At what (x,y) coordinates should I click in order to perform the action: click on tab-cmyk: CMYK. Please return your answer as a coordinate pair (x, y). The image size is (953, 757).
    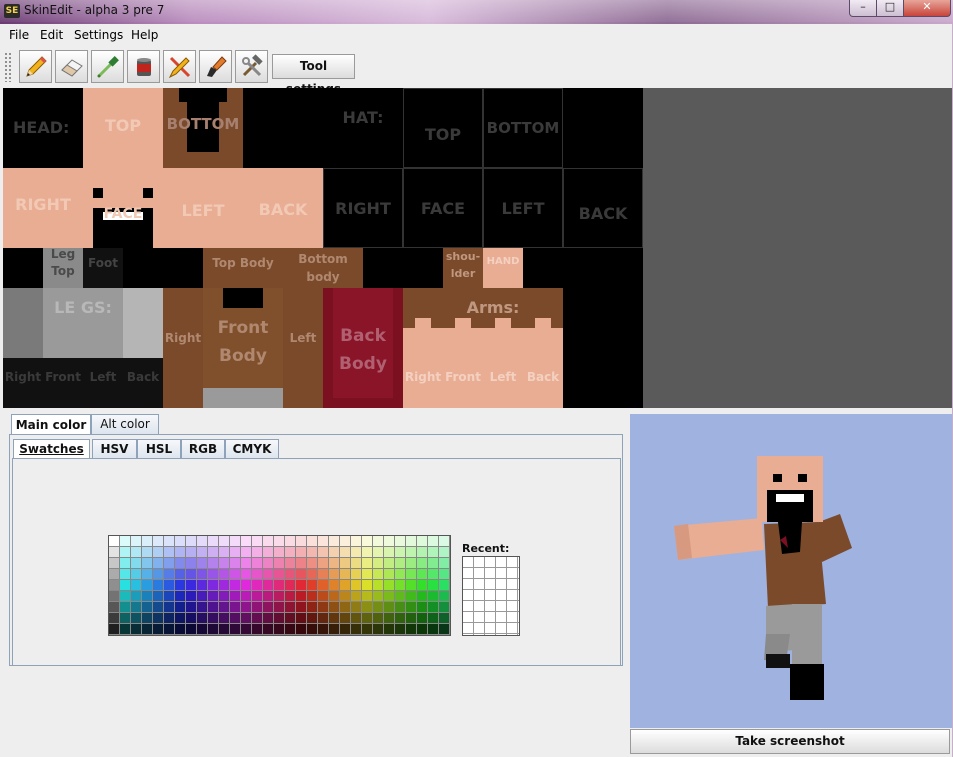
    Looking at the image, I should click on (252, 448).